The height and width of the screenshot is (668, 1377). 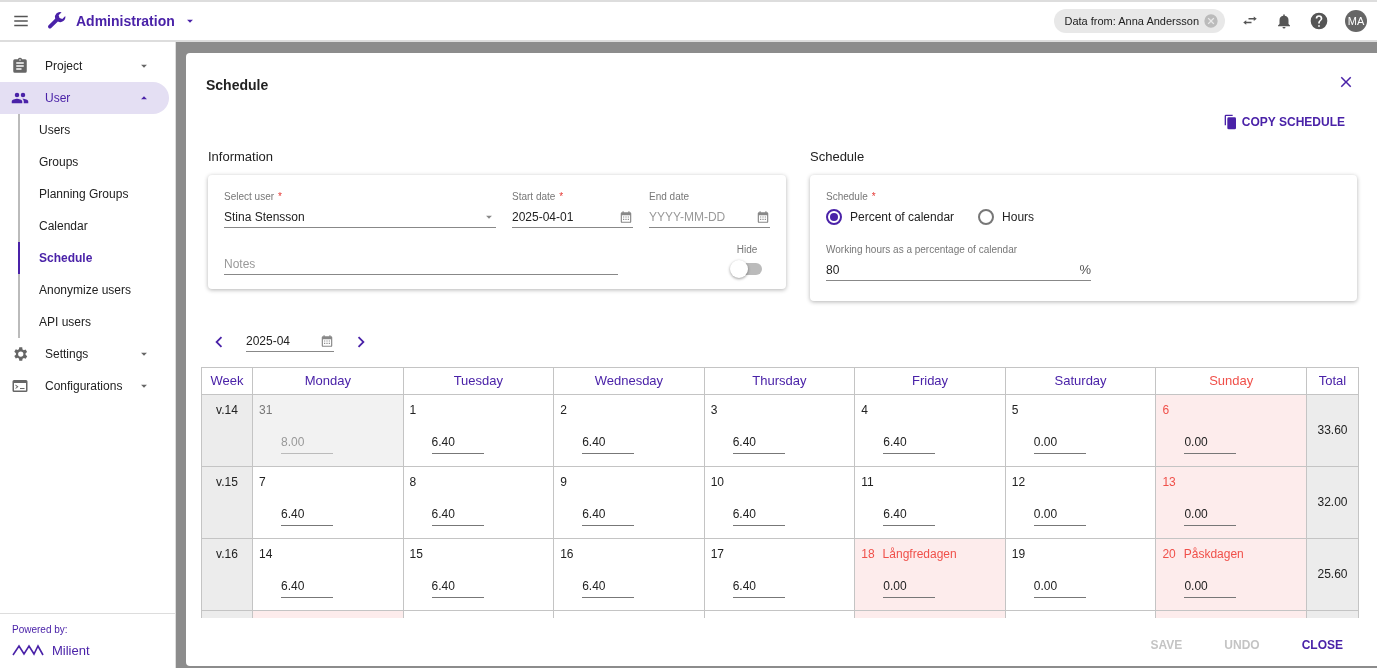 What do you see at coordinates (747, 249) in the screenshot?
I see `toggle-label: Hide` at bounding box center [747, 249].